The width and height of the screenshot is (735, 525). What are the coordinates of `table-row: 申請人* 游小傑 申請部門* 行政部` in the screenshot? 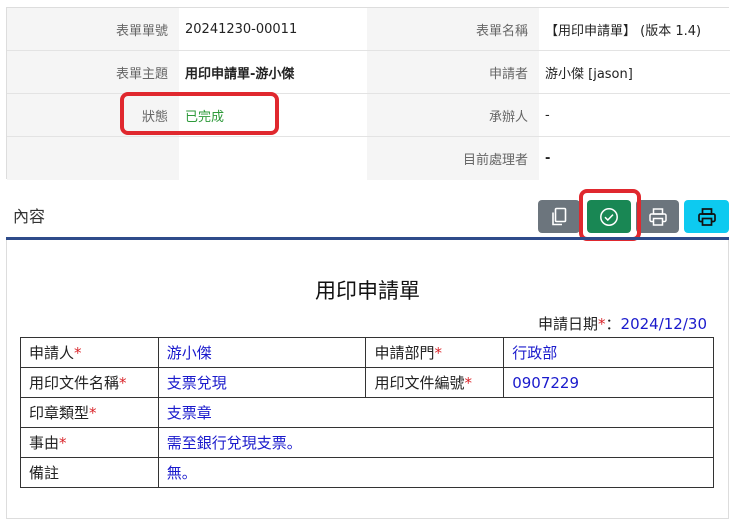 It's located at (367, 352).